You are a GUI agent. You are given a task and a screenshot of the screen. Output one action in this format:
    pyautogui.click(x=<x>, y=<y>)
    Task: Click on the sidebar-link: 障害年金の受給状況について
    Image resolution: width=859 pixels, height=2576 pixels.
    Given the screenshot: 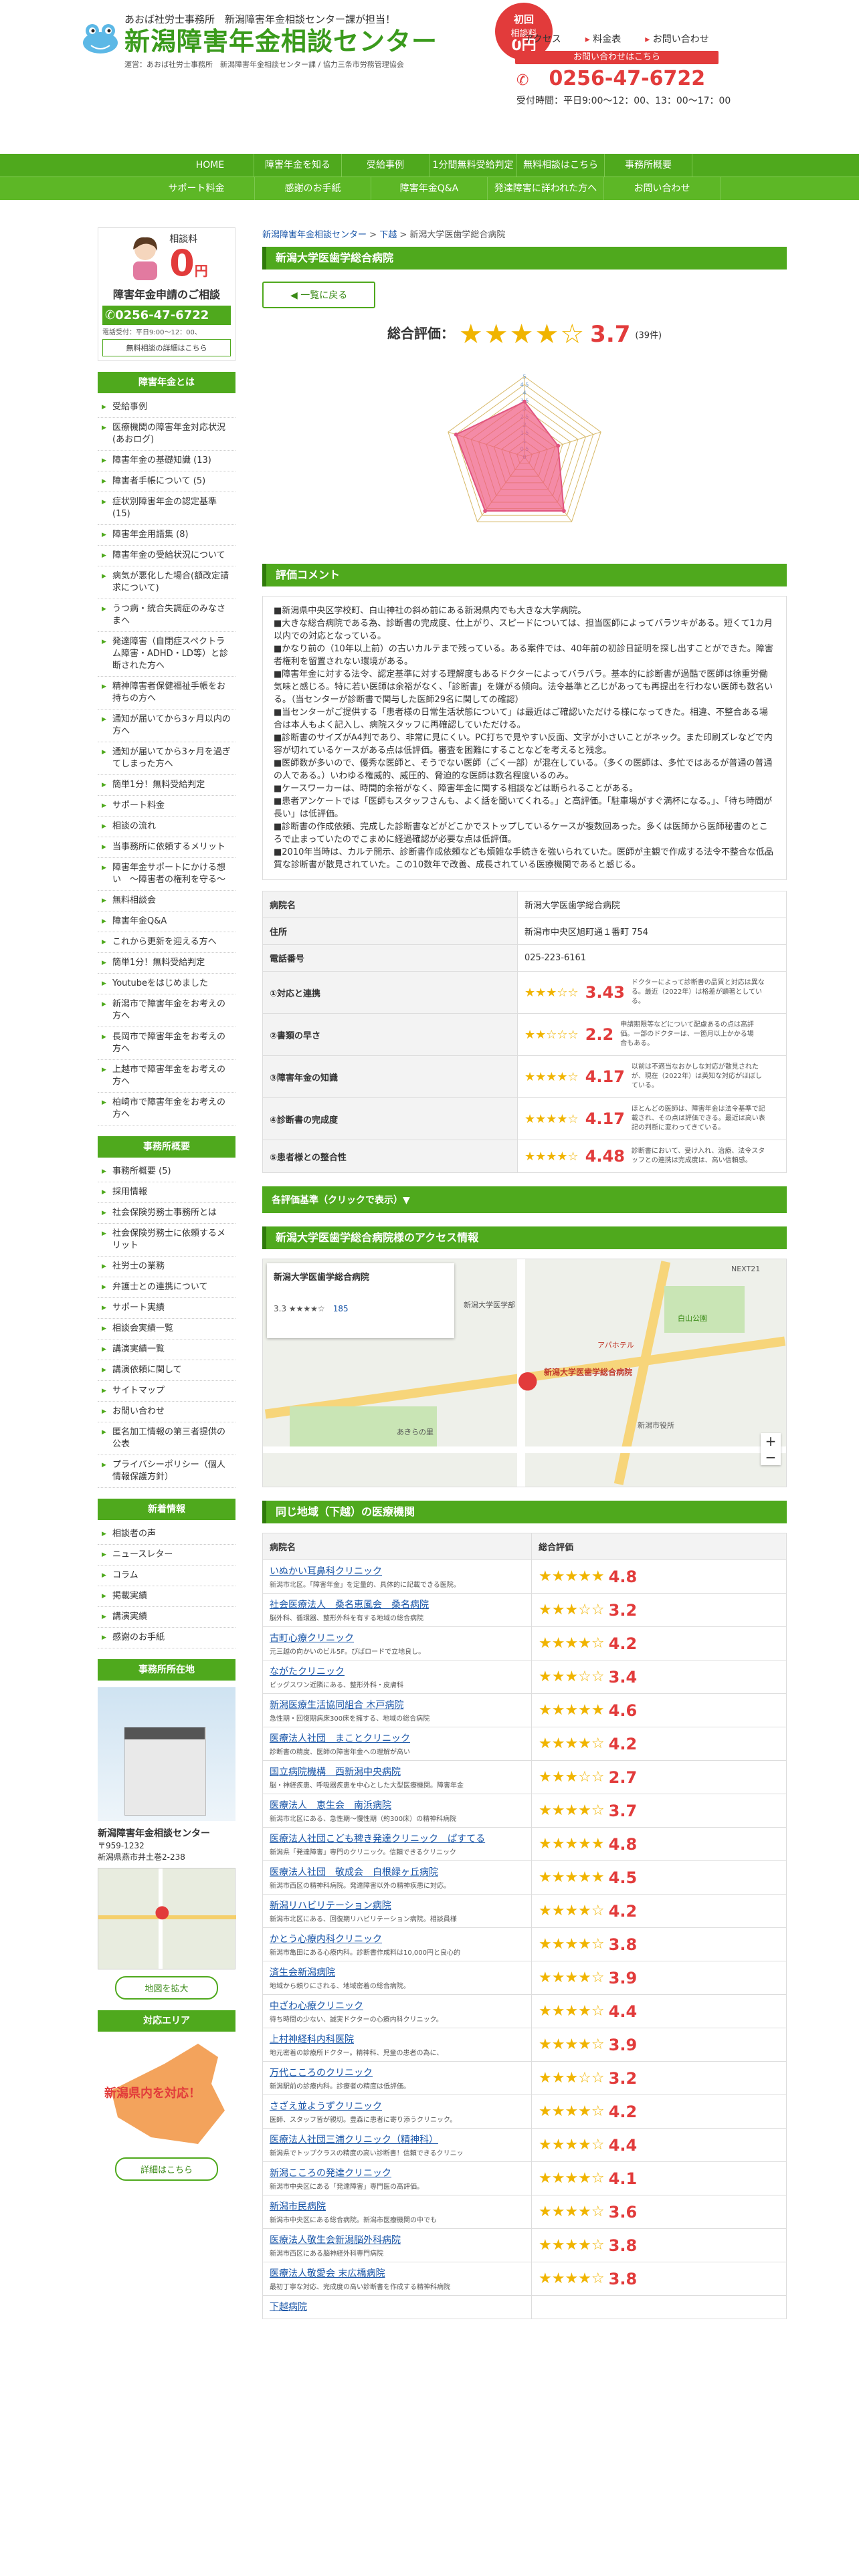 What is the action you would take?
    pyautogui.click(x=166, y=556)
    